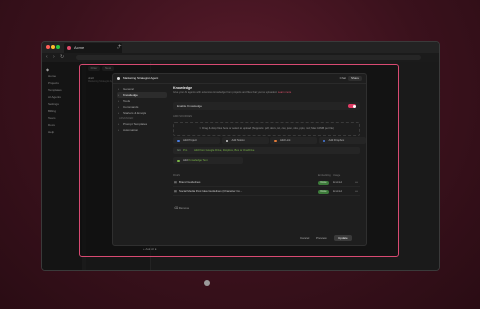 This screenshot has width=480, height=309. What do you see at coordinates (185, 160) in the screenshot?
I see `add-text-prefix: Add` at bounding box center [185, 160].